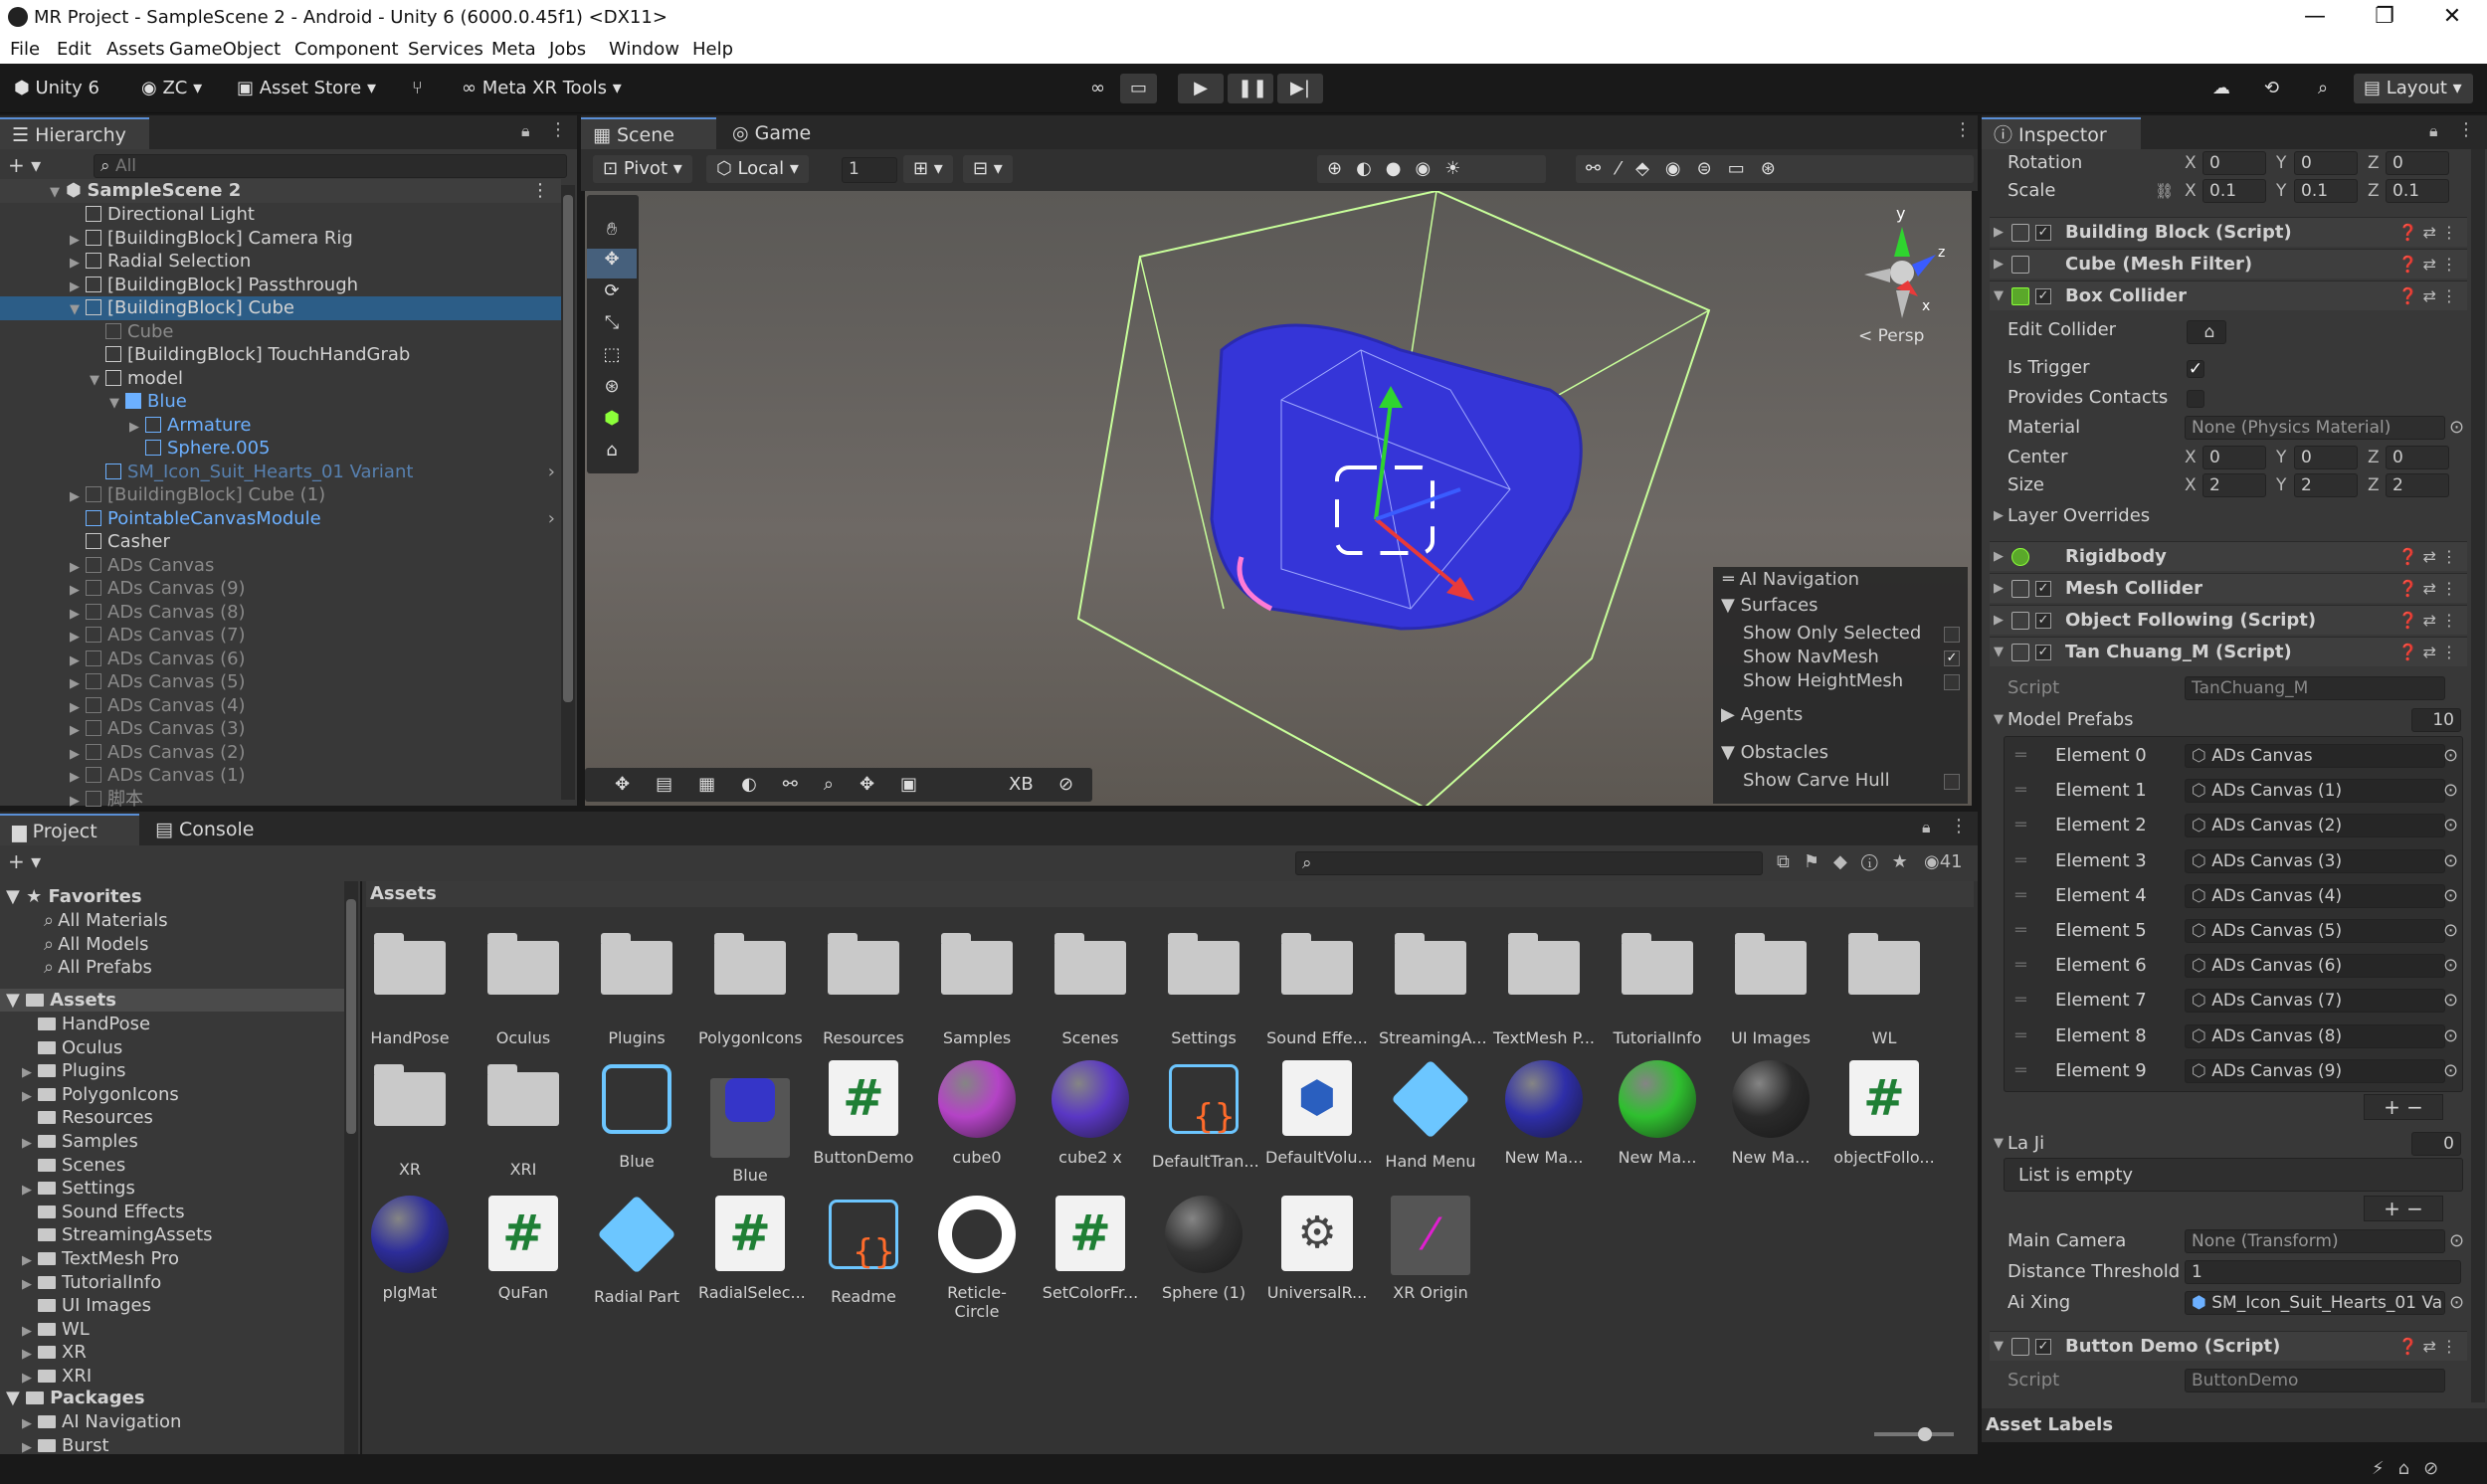 This screenshot has width=2487, height=1484. What do you see at coordinates (1952, 658) in the screenshot?
I see `show-navmesh-checkbox: ✓` at bounding box center [1952, 658].